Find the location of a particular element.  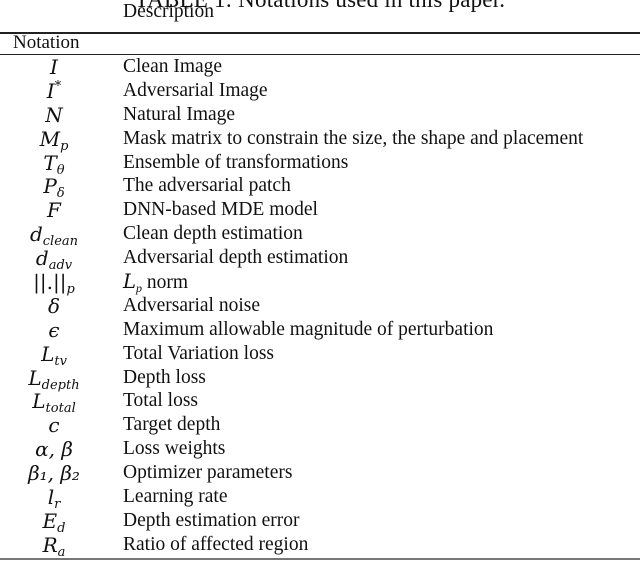

description-text: Total loss is located at coordinates (161, 401).